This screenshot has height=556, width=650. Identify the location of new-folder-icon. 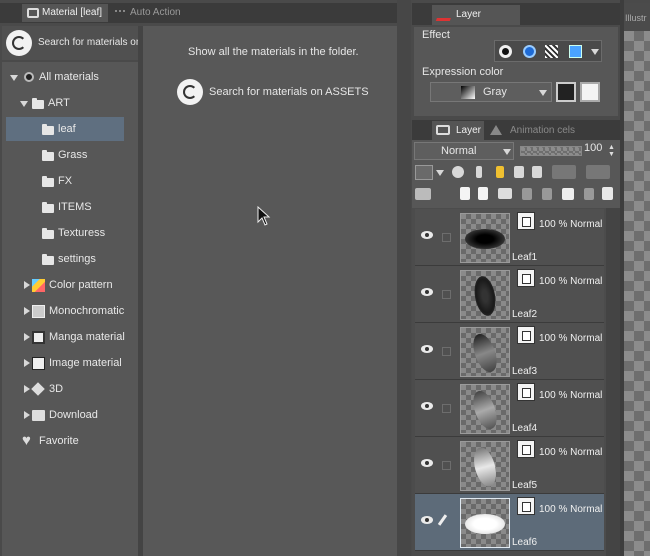
(505, 193).